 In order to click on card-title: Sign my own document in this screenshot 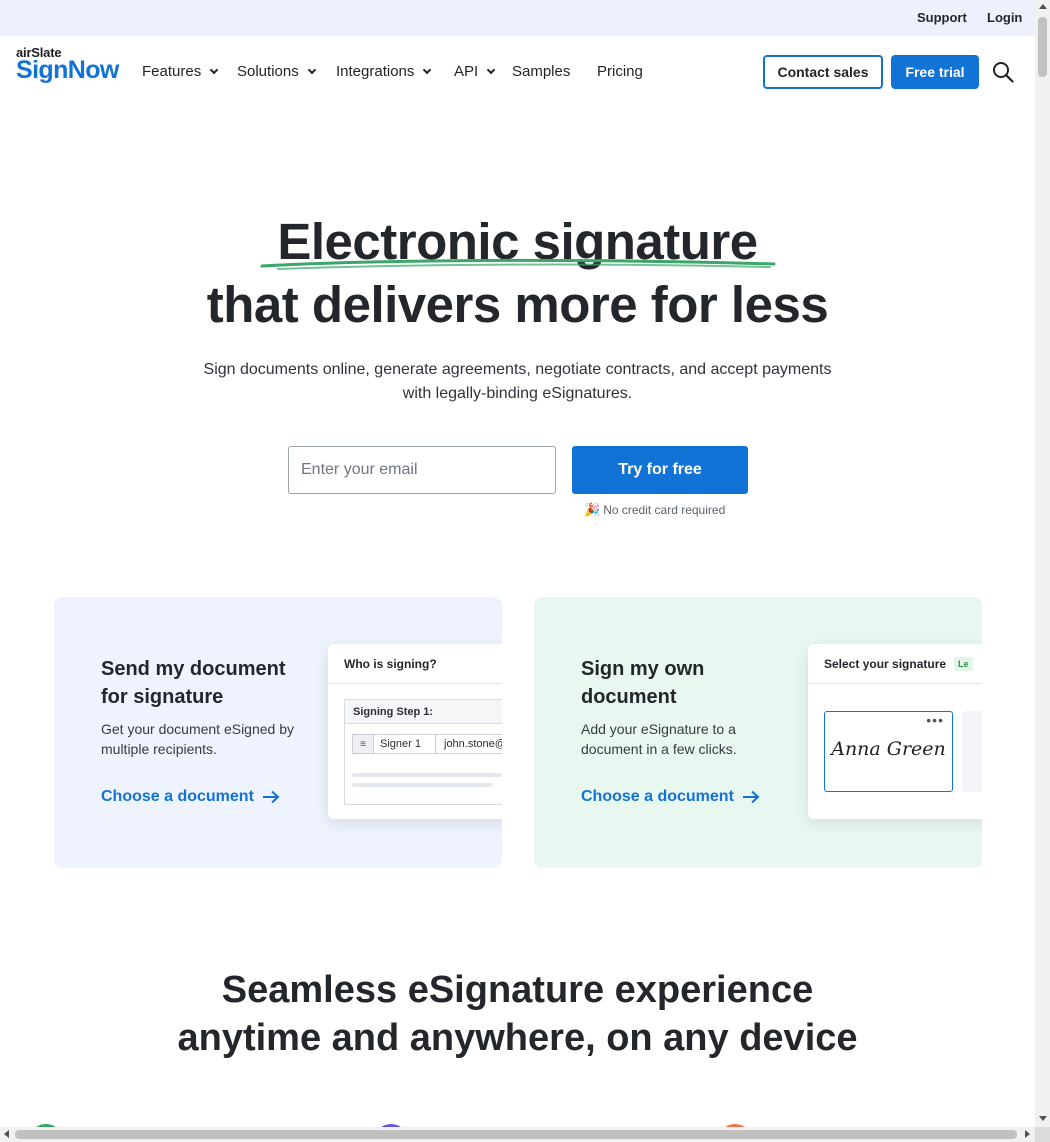, I will do `click(643, 683)`.